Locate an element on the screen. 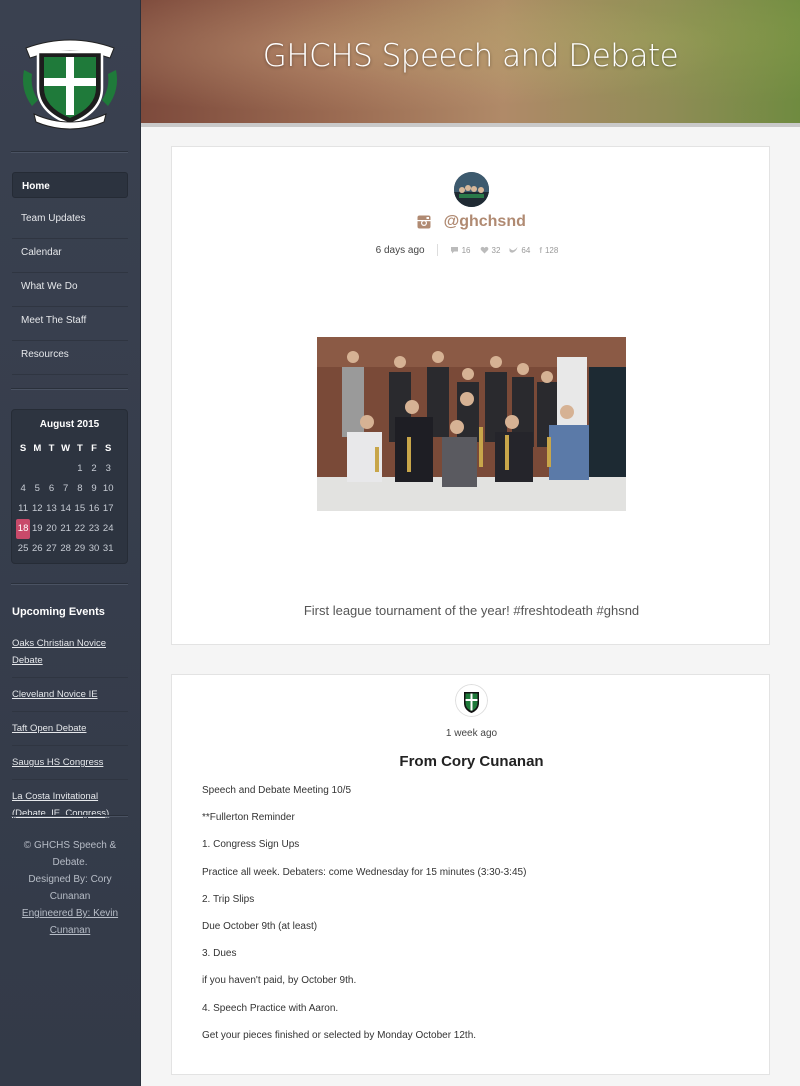  event-link: Taft Open Debate is located at coordinates (70, 732).